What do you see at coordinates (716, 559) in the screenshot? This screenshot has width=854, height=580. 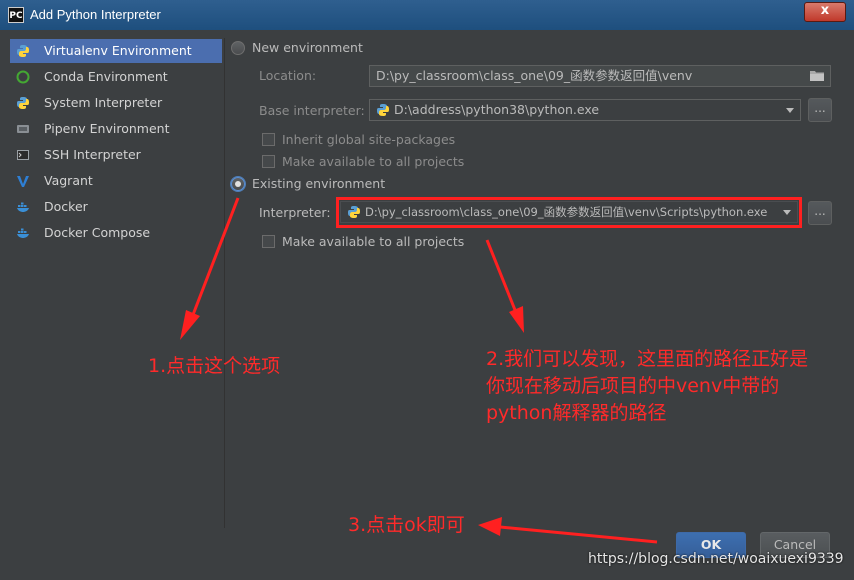 I see `watermark: https://blog.csdn.net/woaixuexi9339` at bounding box center [716, 559].